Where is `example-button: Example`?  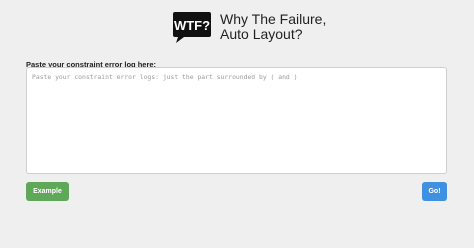 example-button: Example is located at coordinates (47, 191).